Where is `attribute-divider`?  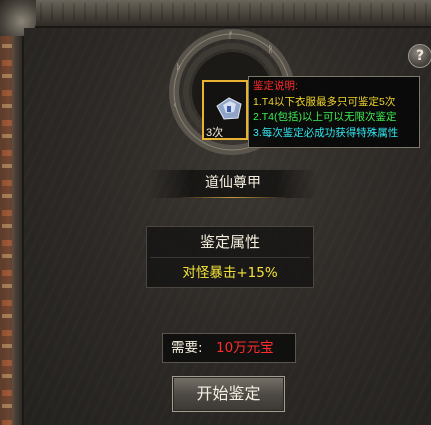 attribute-divider is located at coordinates (230, 257).